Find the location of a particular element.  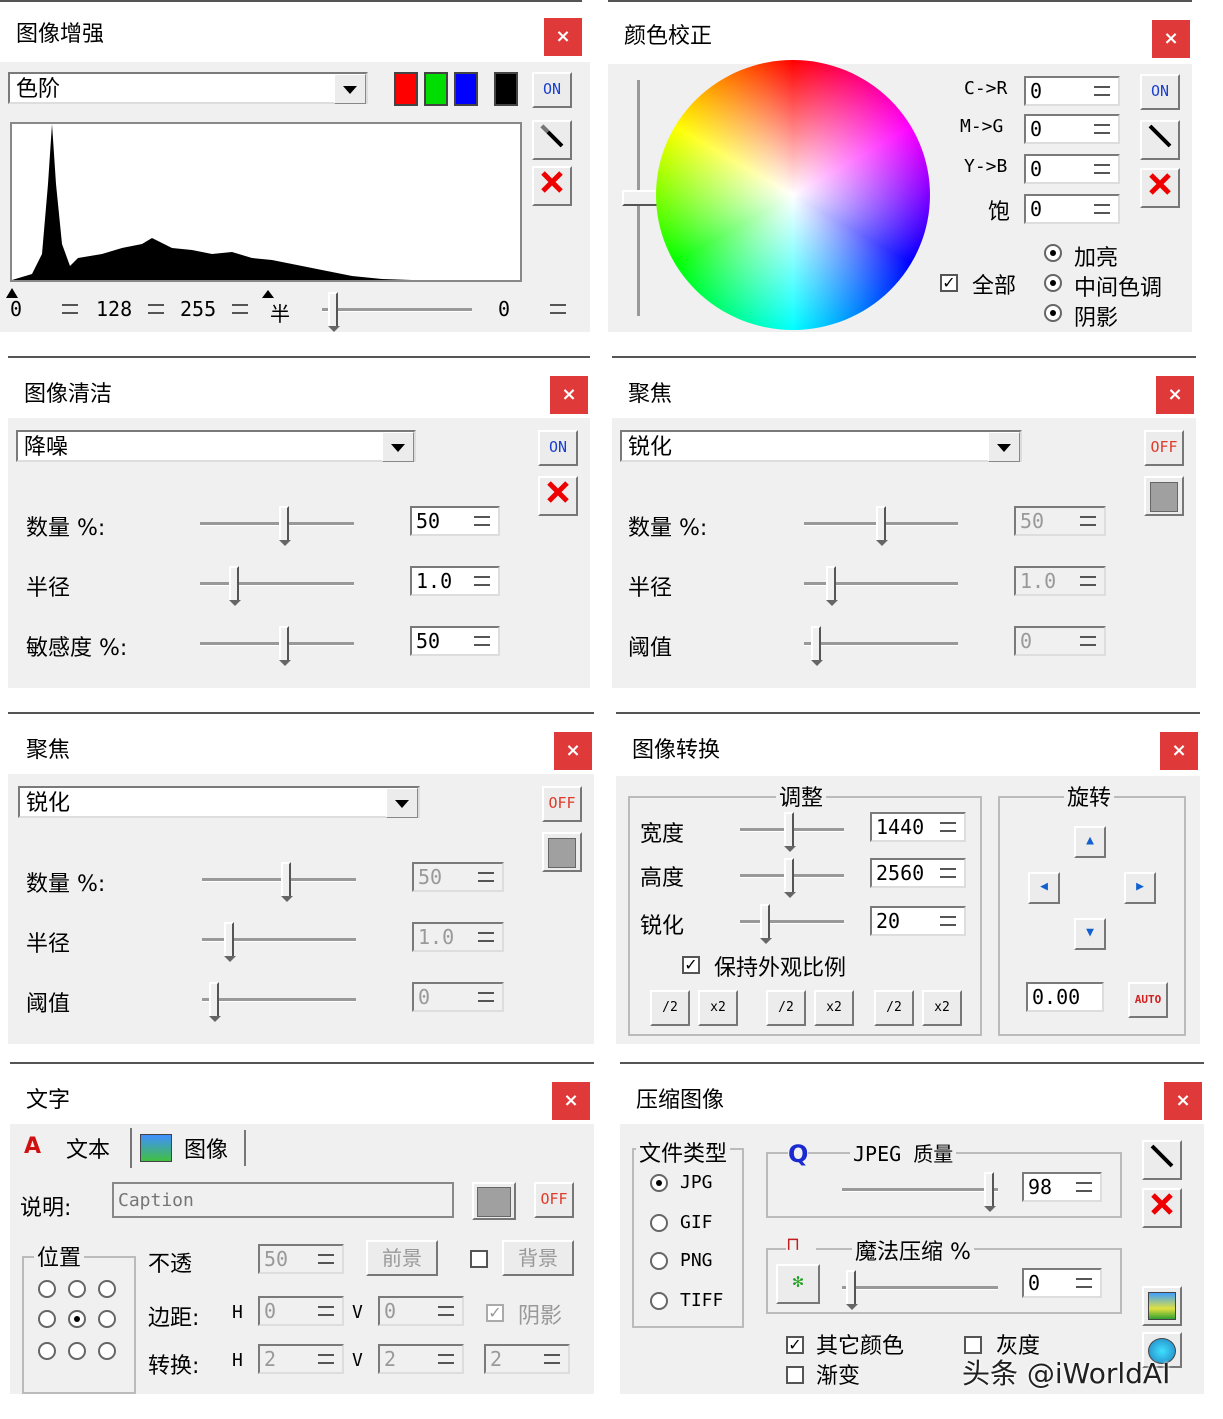

radio-jpg is located at coordinates (659, 1183).